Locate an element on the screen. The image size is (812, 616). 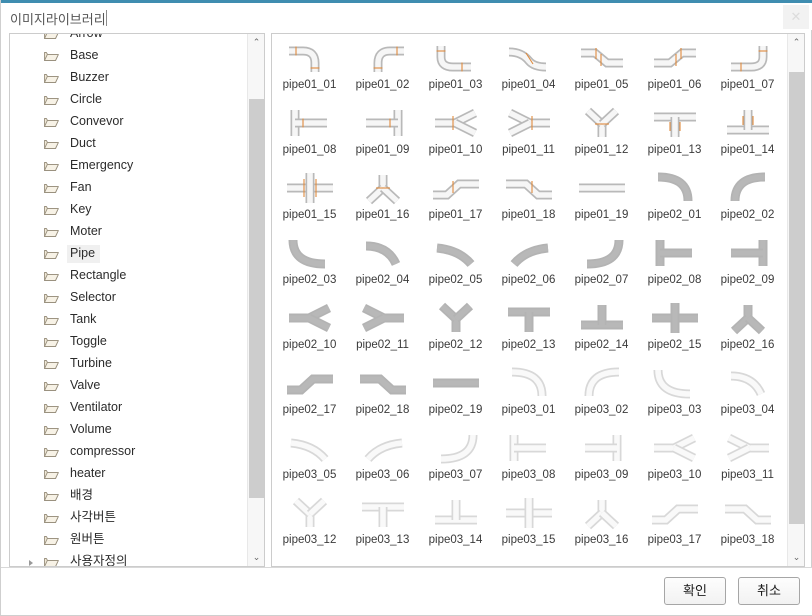
tree-item-Emergency: Emergency is located at coordinates (129, 166).